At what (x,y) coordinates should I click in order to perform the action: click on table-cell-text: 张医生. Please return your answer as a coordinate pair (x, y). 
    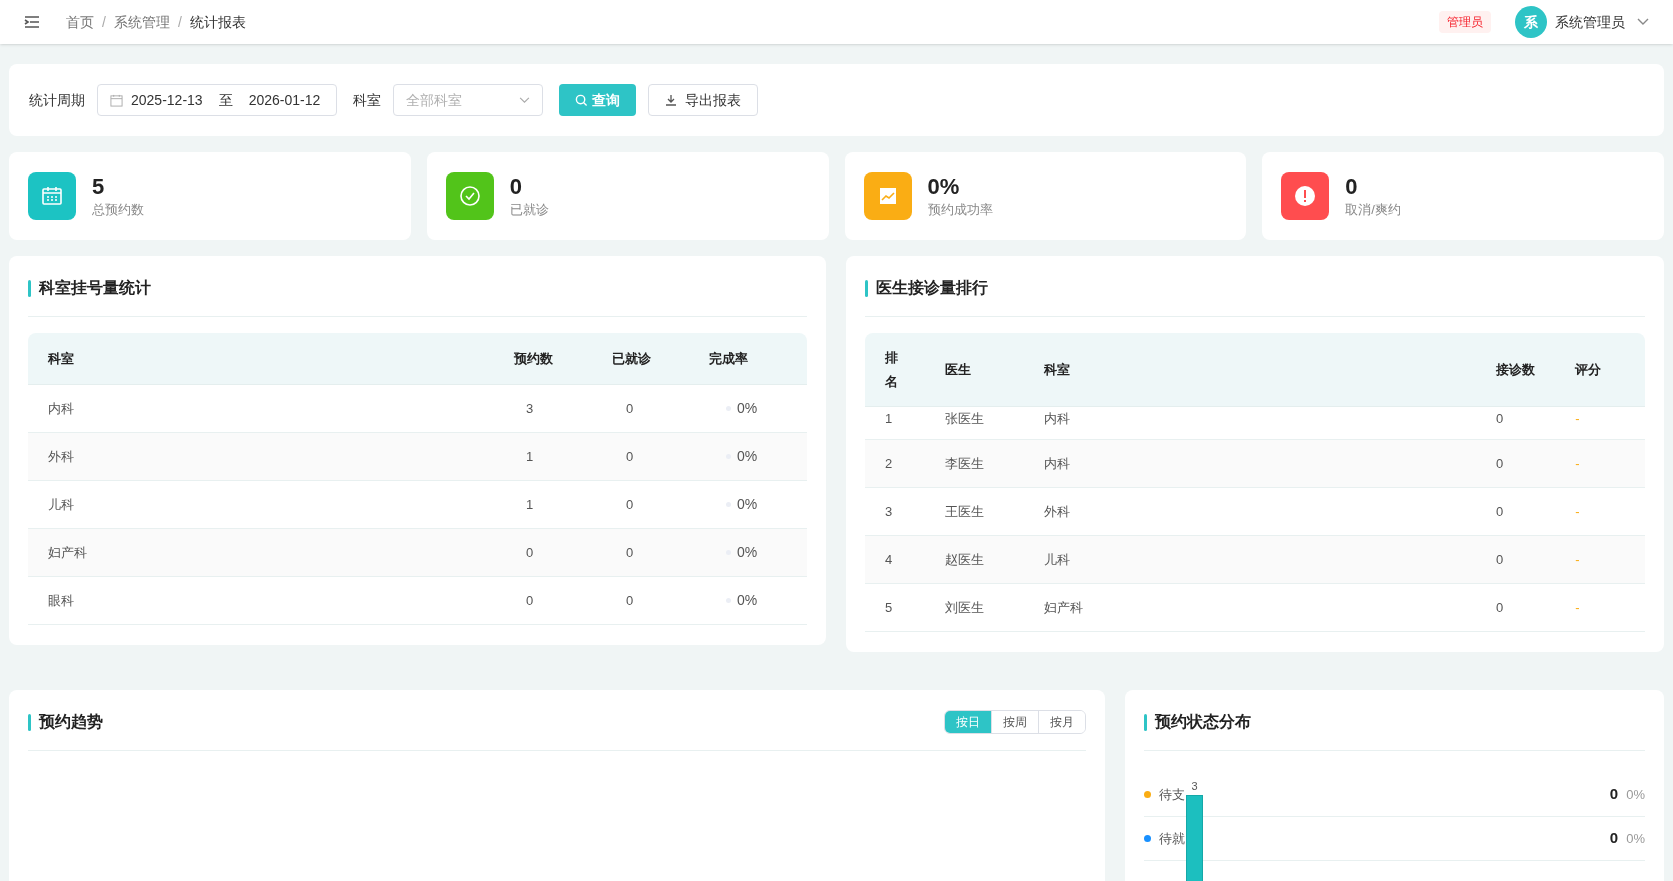
    Looking at the image, I should click on (964, 419).